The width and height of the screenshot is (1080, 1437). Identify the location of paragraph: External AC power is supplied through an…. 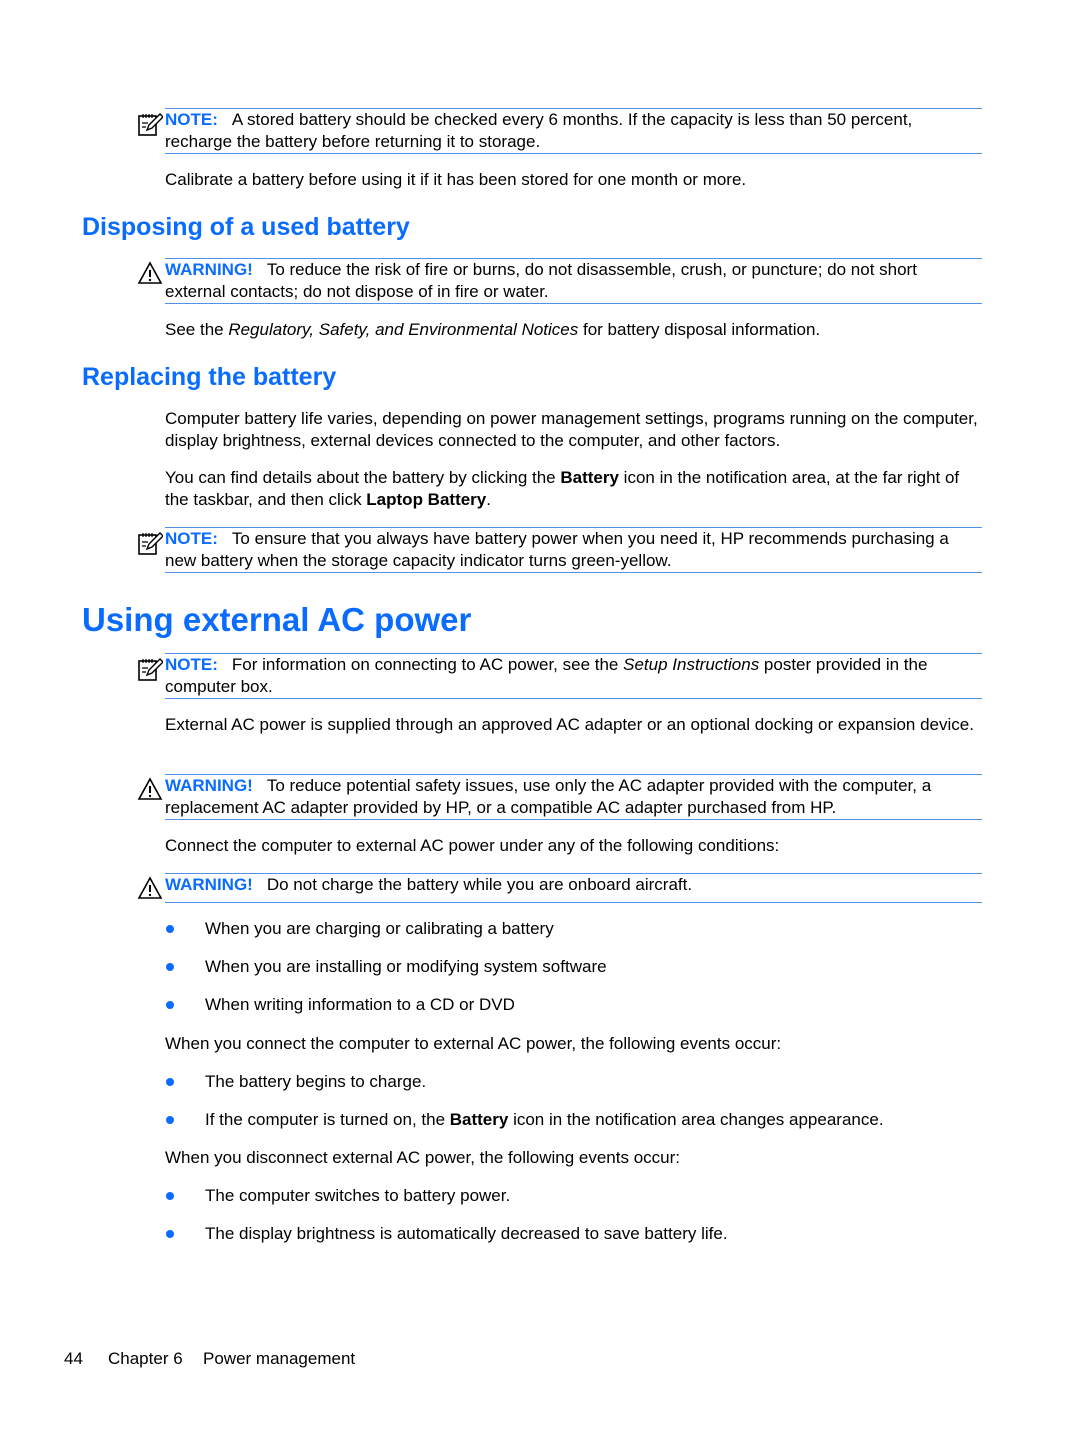
(569, 724).